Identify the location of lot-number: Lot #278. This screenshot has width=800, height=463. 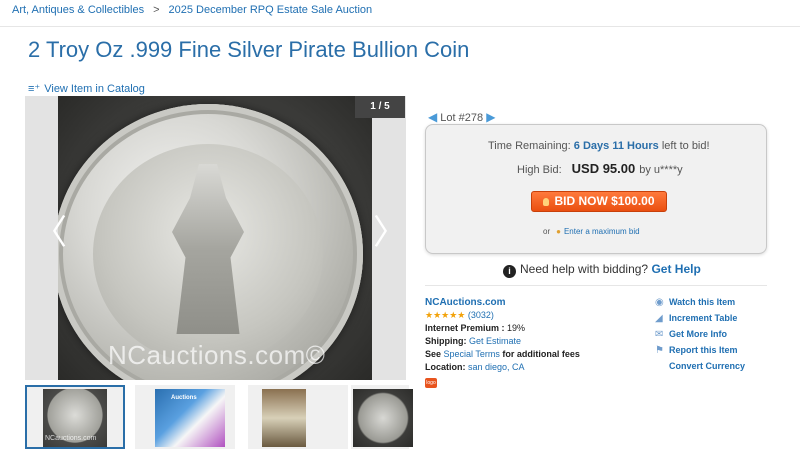
(462, 118).